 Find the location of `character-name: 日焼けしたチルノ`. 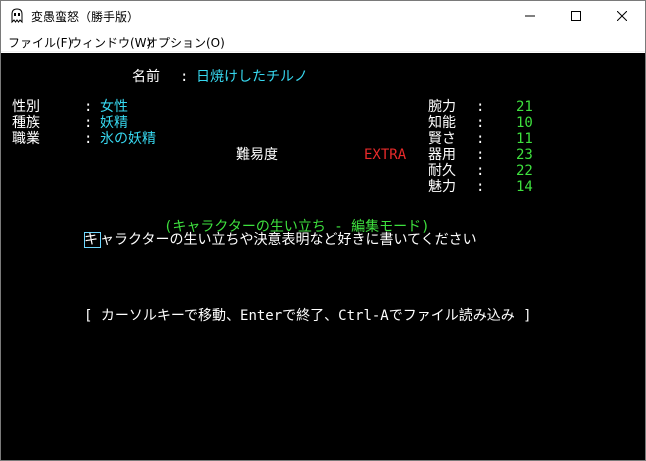

character-name: 日焼けしたチルノ is located at coordinates (252, 77).